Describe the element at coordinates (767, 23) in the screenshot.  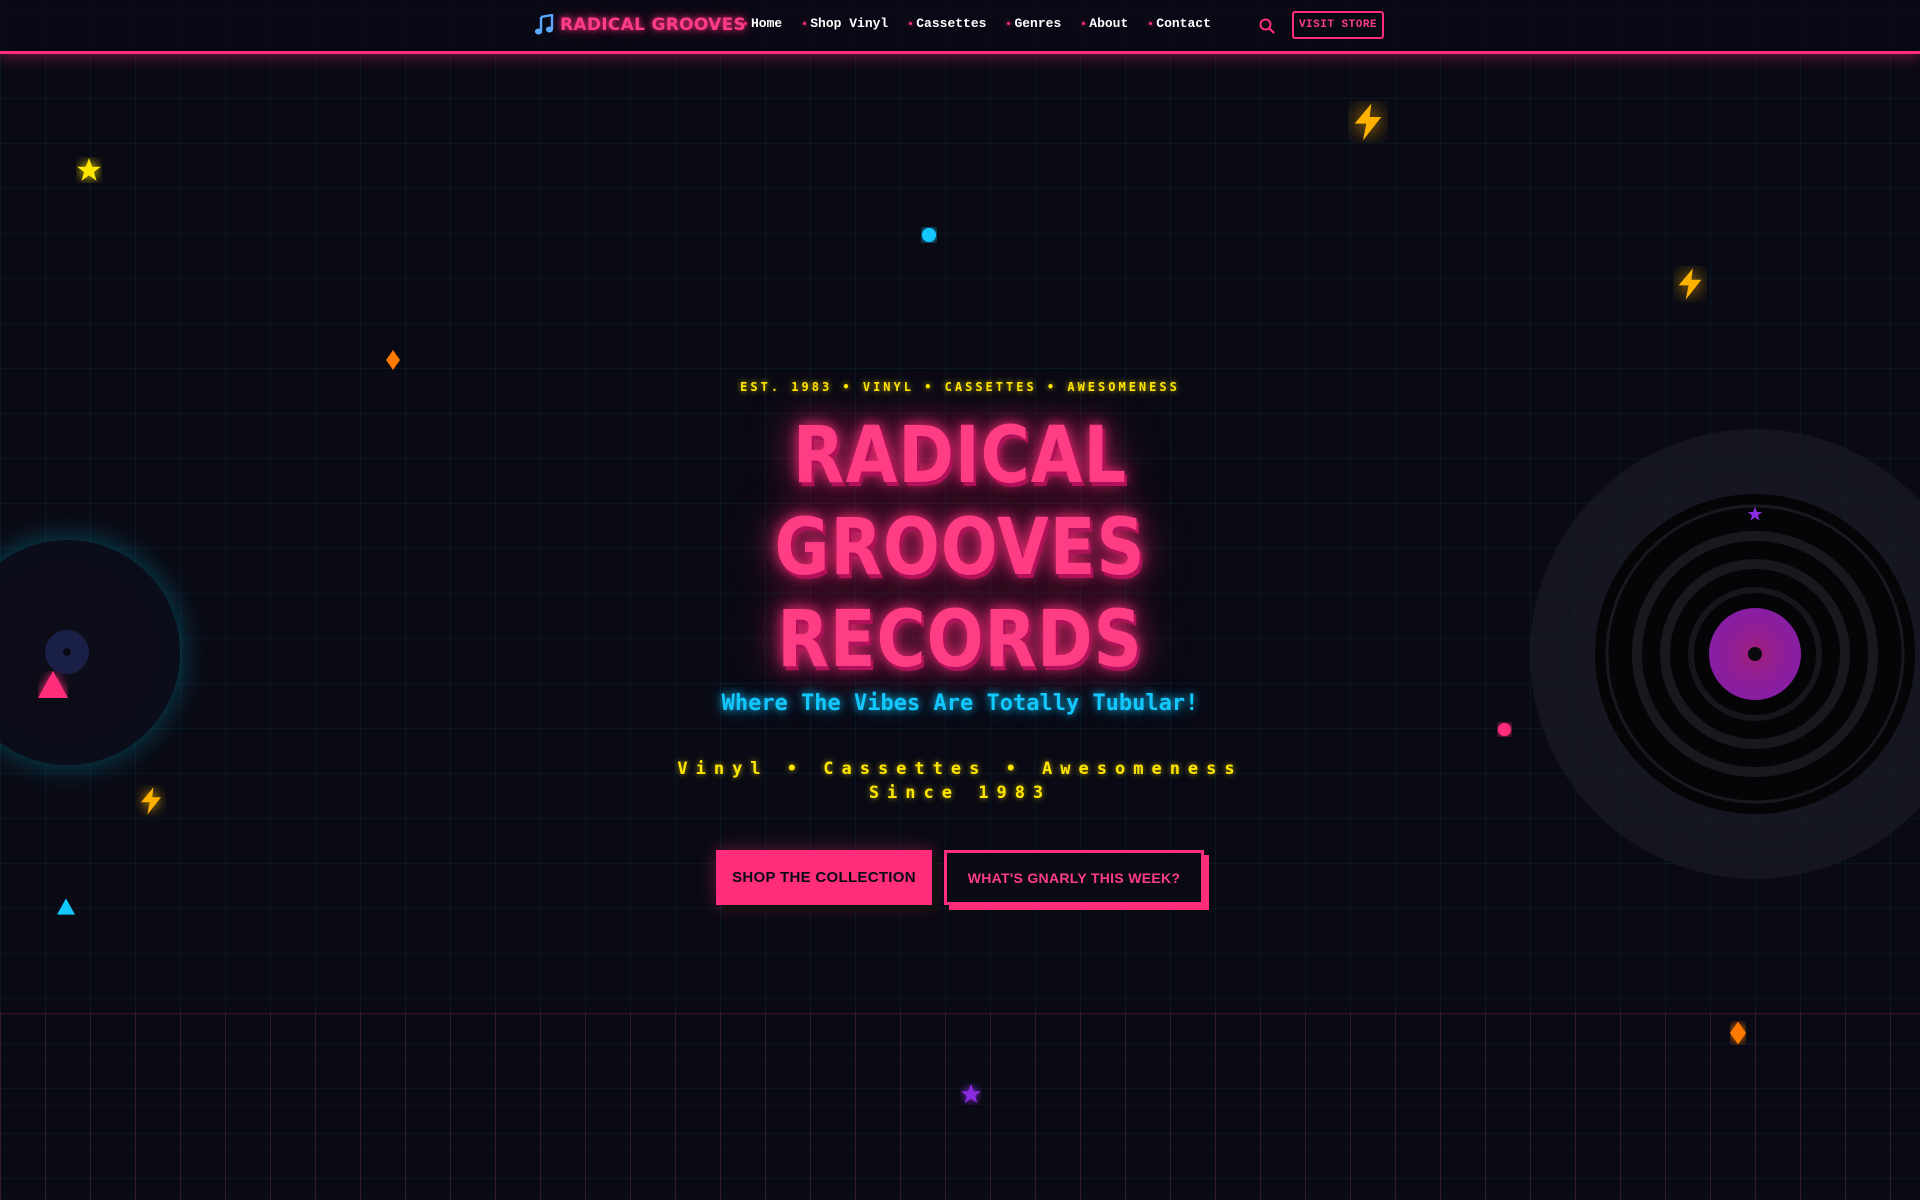
I see `nav-item-label: Home` at that location.